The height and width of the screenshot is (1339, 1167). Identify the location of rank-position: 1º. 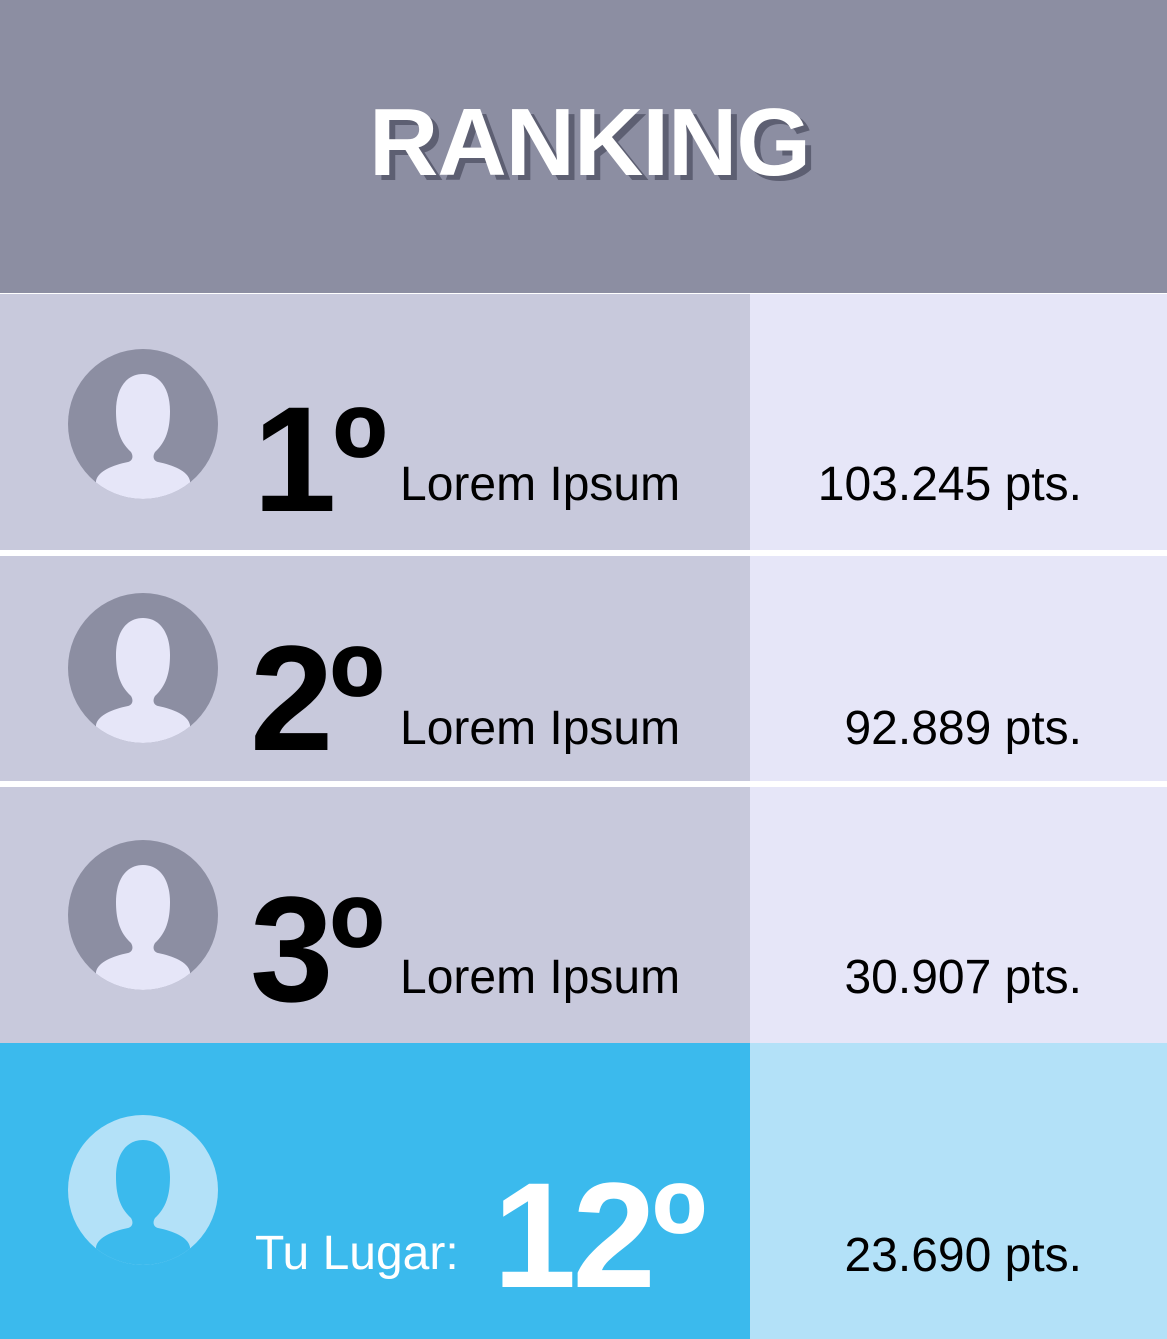
(320, 459).